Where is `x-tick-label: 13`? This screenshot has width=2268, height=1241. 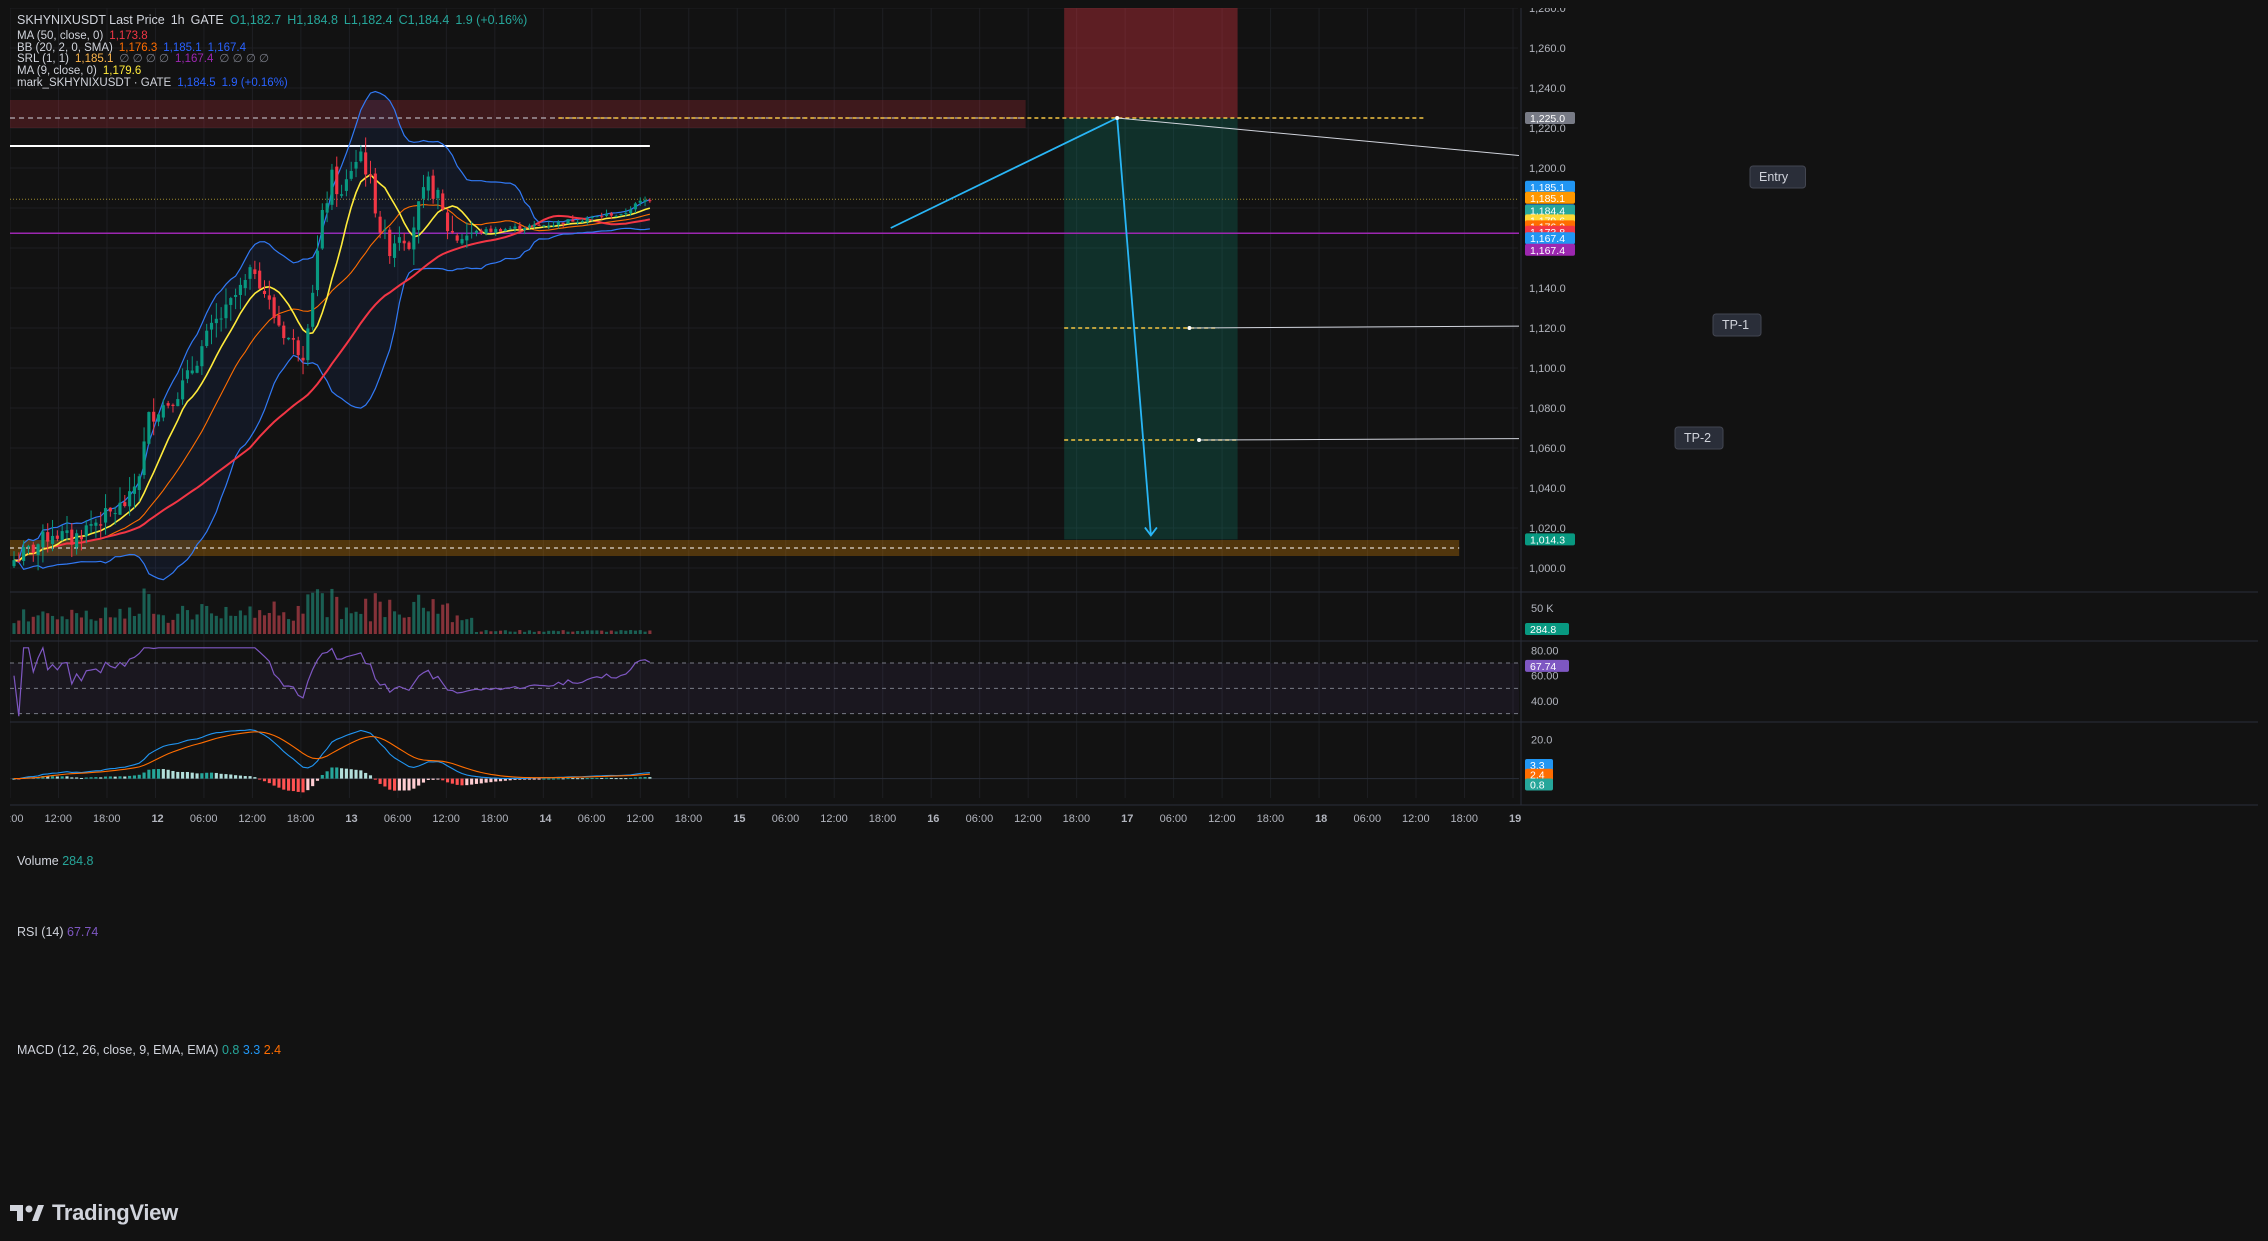 x-tick-label: 13 is located at coordinates (351, 819).